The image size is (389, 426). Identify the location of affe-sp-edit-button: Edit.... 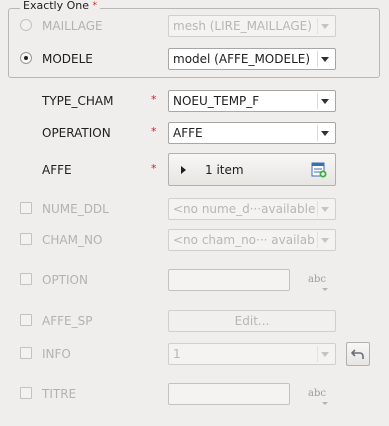
(252, 321).